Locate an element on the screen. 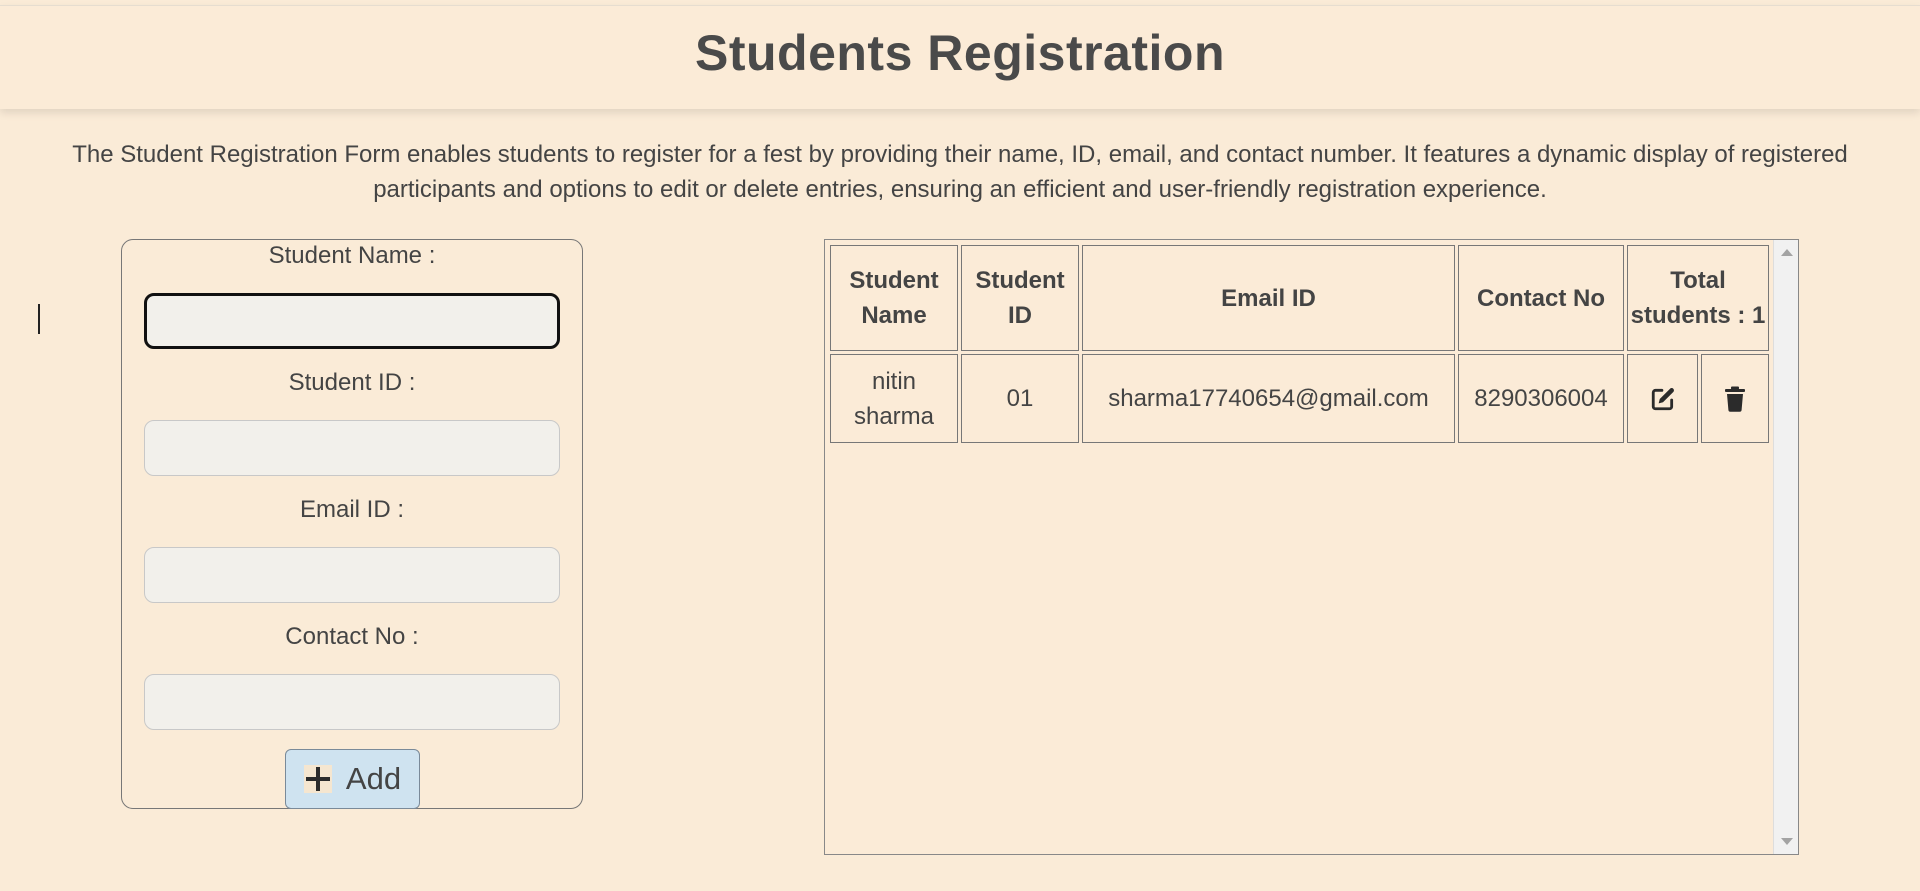  header-student-id: Student ID is located at coordinates (1020, 298).